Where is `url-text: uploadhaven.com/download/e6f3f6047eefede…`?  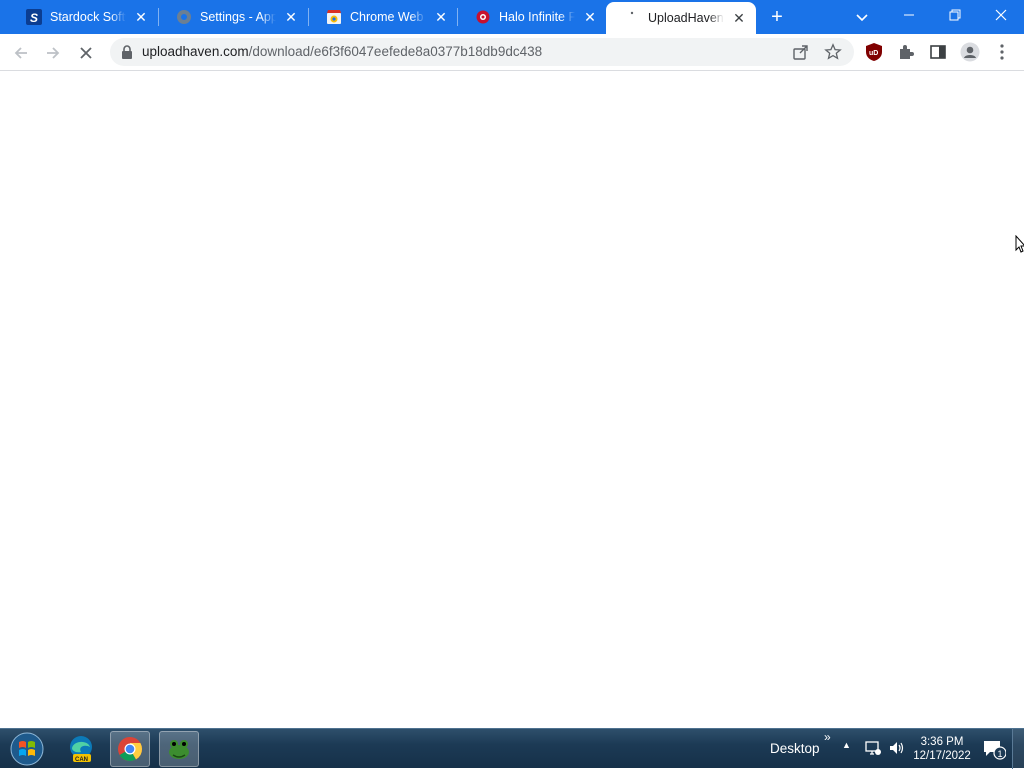 url-text: uploadhaven.com/download/e6f3f6047eefede… is located at coordinates (342, 51).